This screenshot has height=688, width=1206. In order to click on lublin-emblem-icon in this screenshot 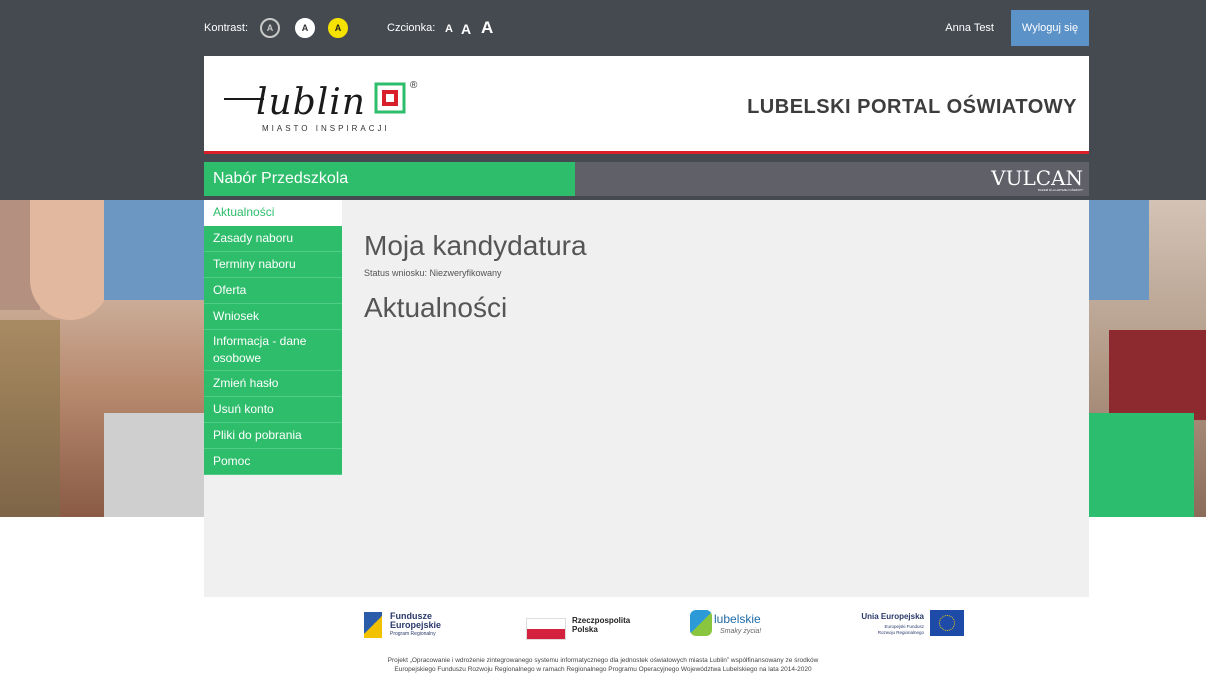, I will do `click(390, 98)`.